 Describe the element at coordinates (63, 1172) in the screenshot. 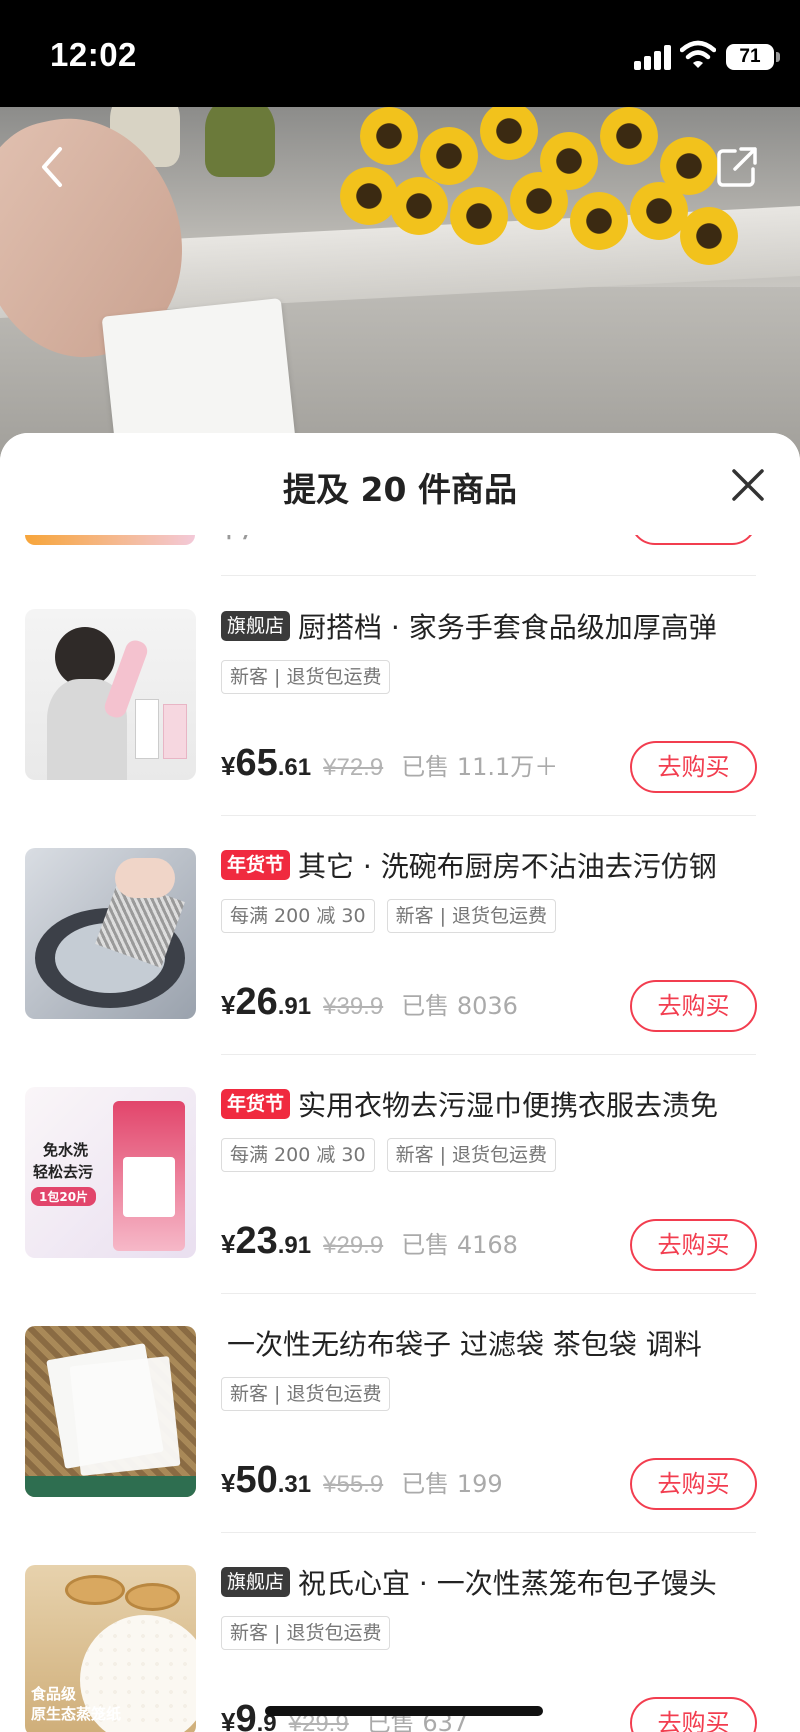

I see `thumb-text: 轻松去污` at that location.